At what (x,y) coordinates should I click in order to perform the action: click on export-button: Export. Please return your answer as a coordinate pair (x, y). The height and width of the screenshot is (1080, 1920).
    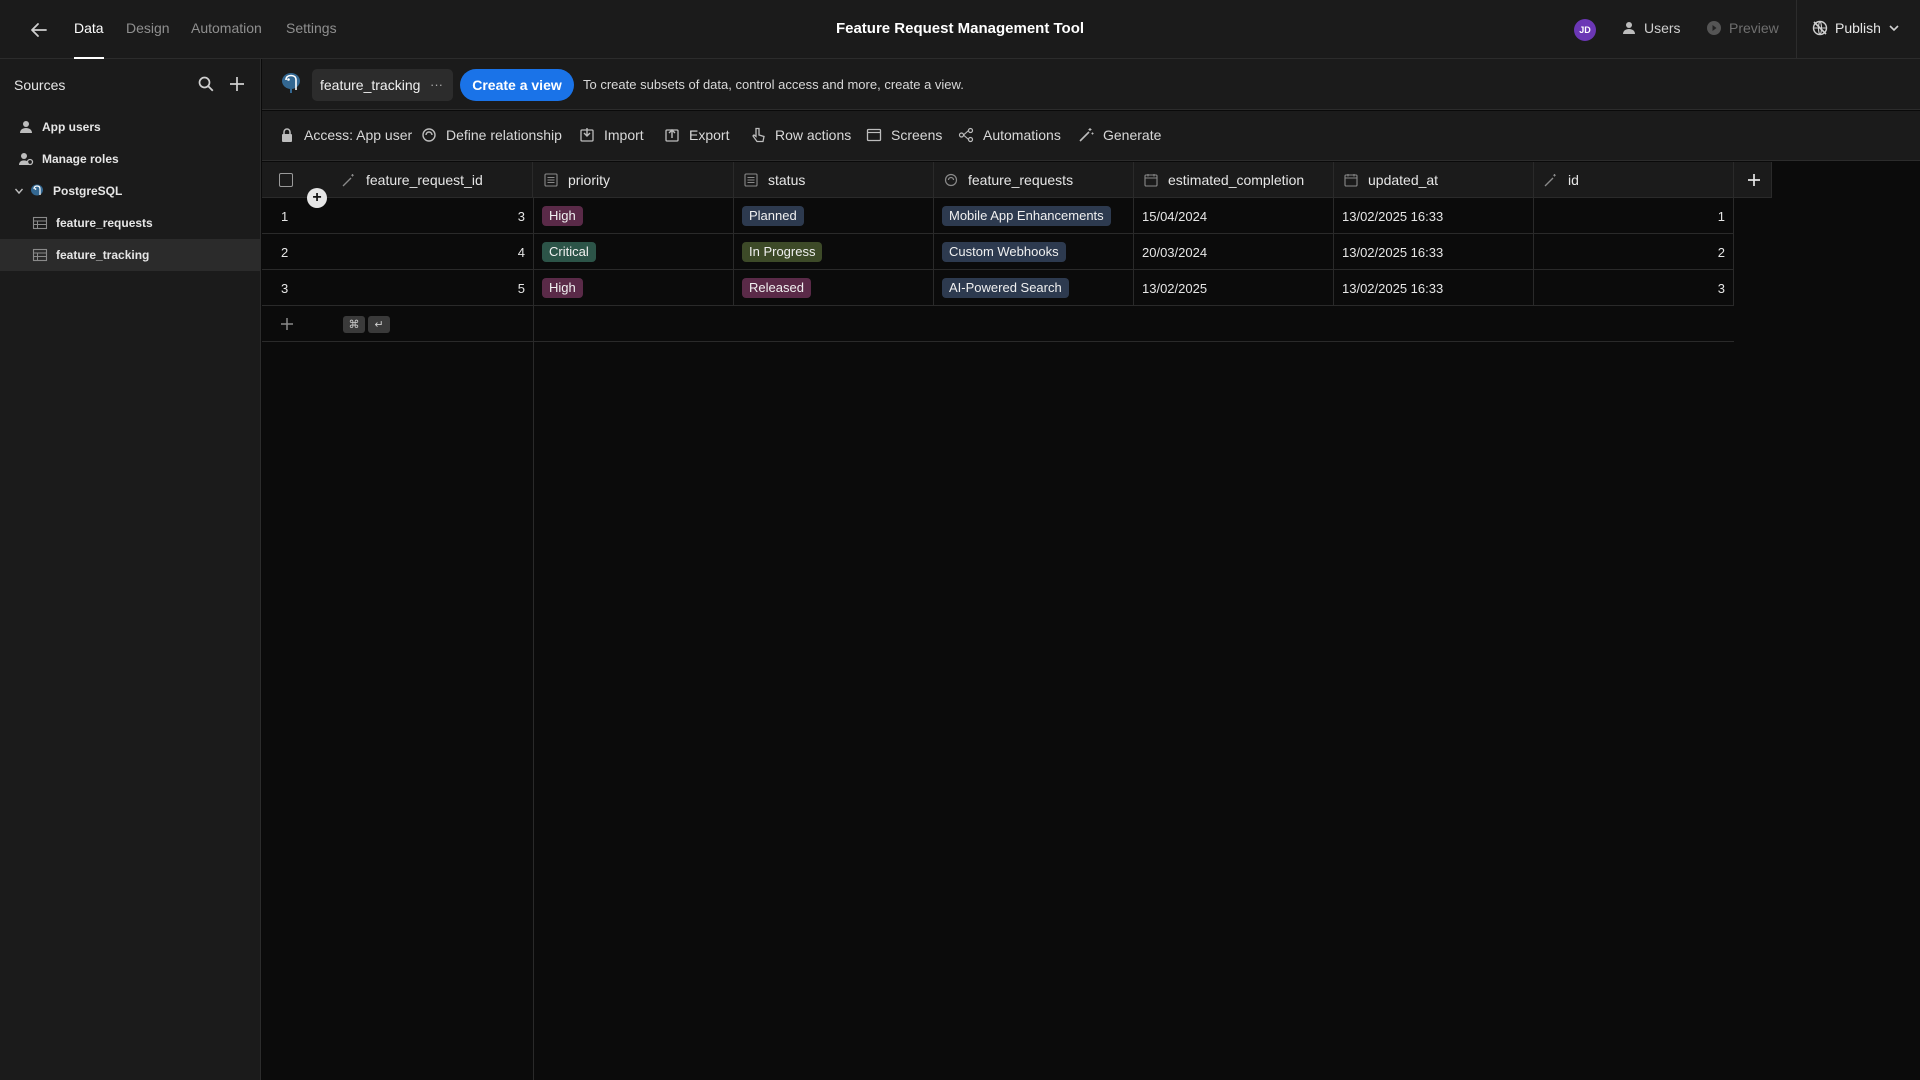
    Looking at the image, I should click on (696, 135).